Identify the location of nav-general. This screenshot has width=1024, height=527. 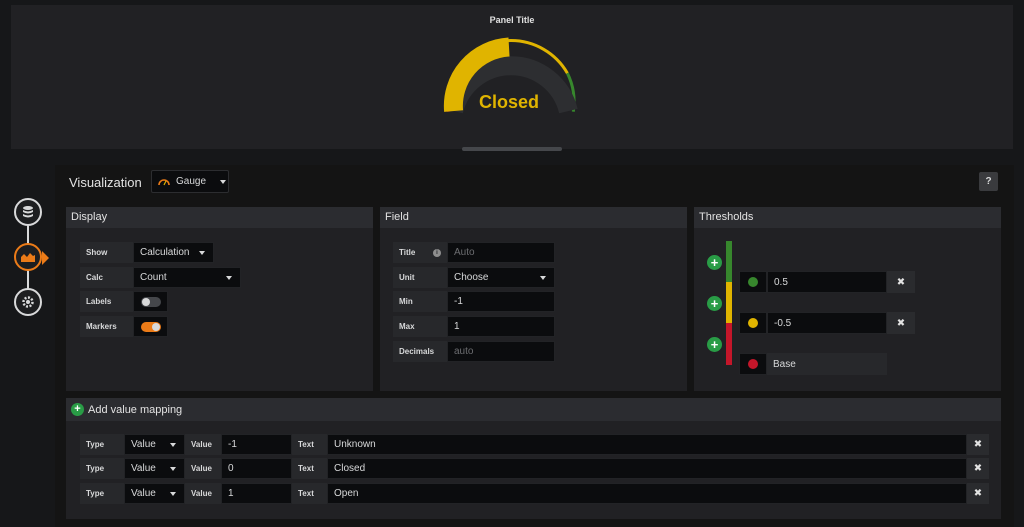
(28, 302).